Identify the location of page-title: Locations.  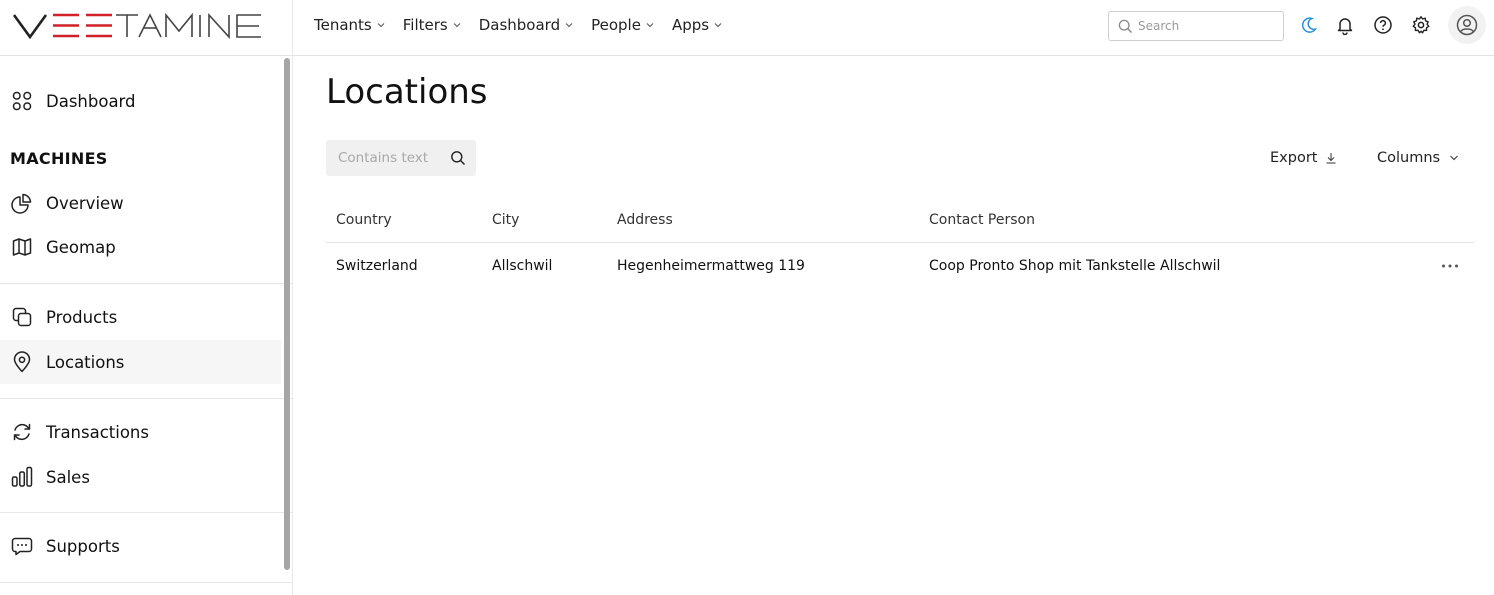
(407, 92).